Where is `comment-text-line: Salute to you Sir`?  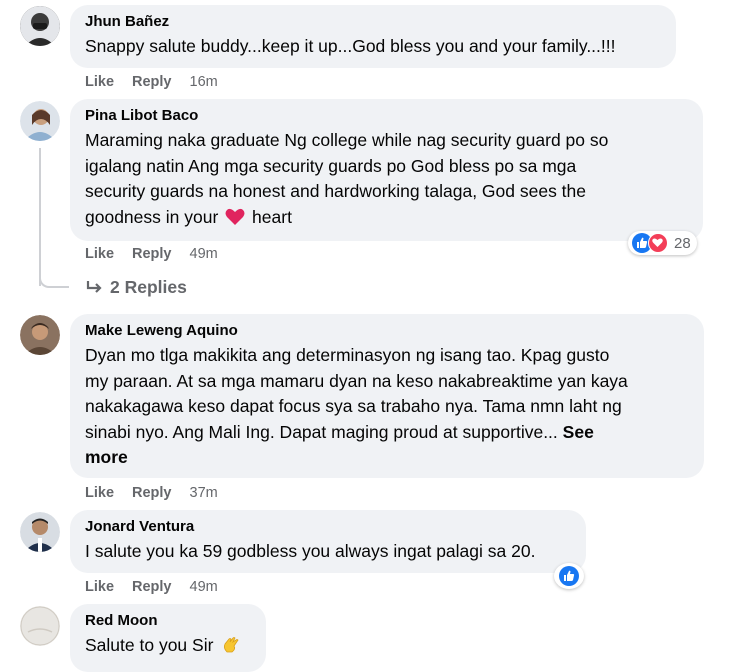
comment-text-line: Salute to you Sir is located at coordinates (168, 646).